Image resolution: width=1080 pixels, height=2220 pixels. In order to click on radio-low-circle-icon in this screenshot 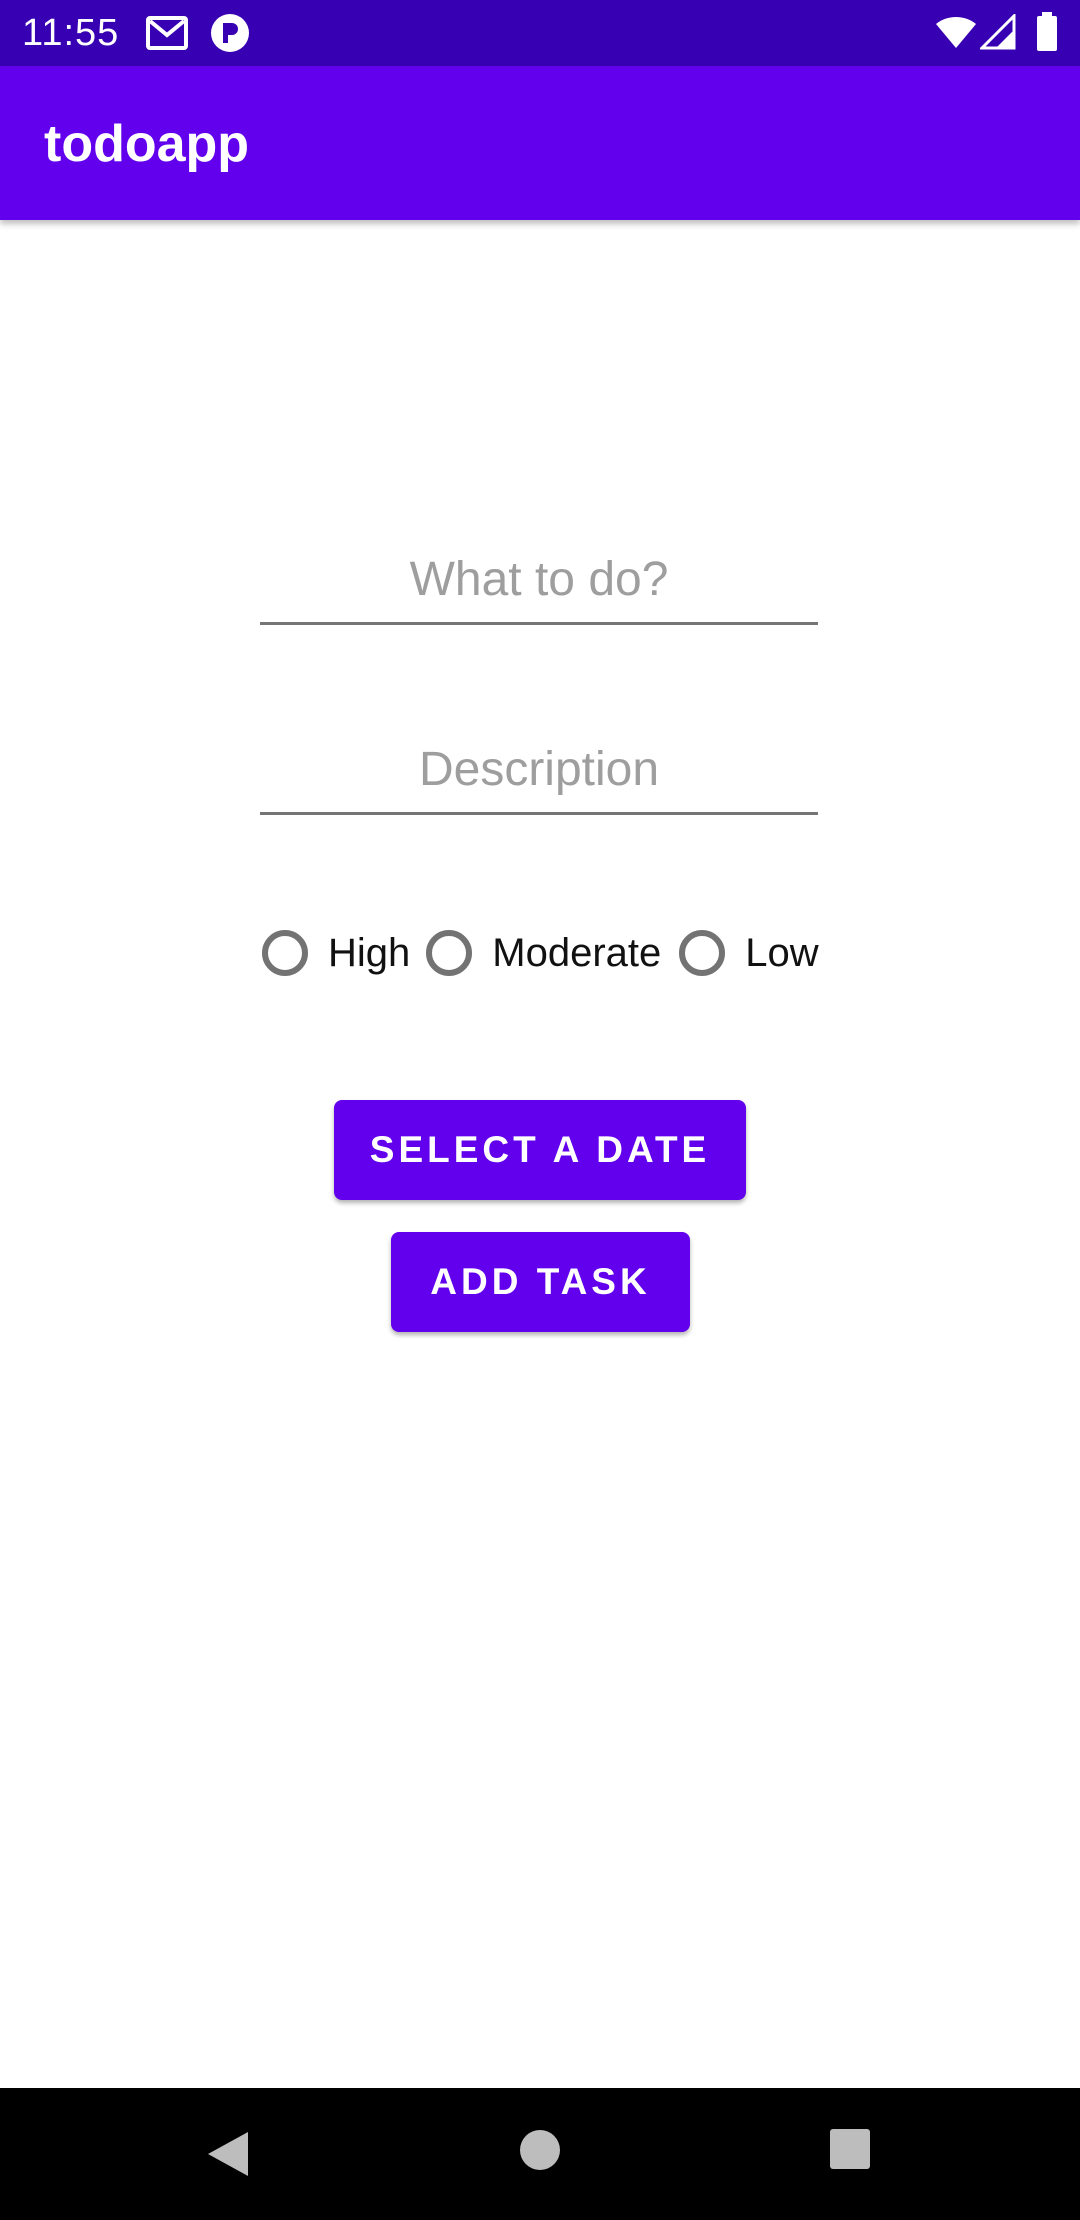, I will do `click(702, 953)`.